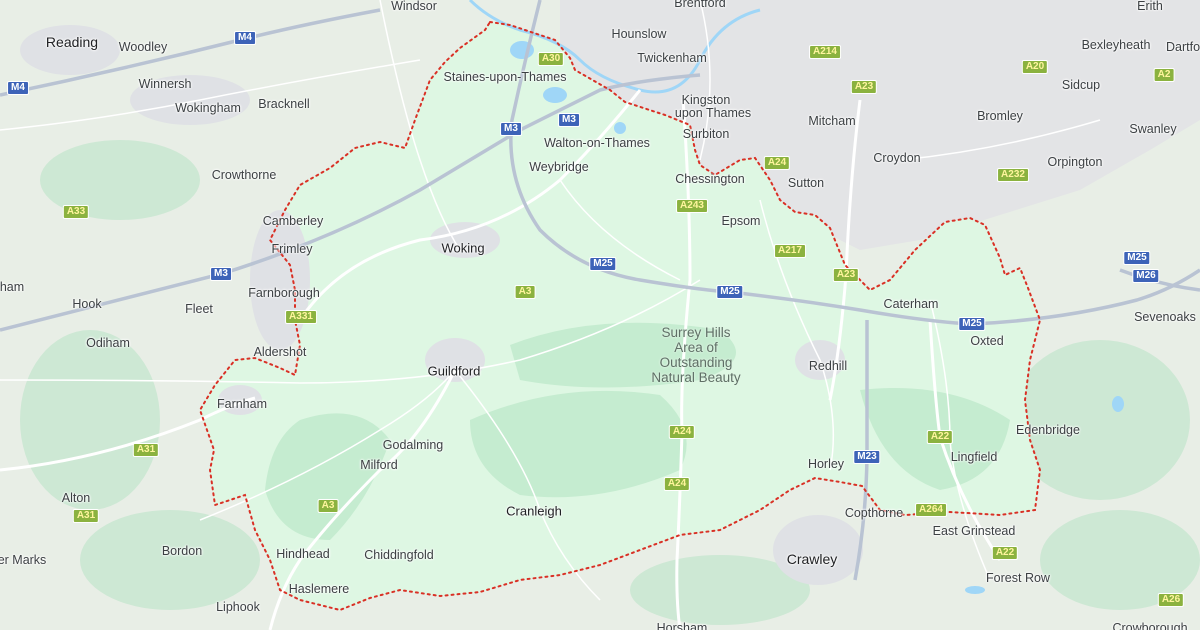  What do you see at coordinates (108, 343) in the screenshot?
I see `place-label: Odiham` at bounding box center [108, 343].